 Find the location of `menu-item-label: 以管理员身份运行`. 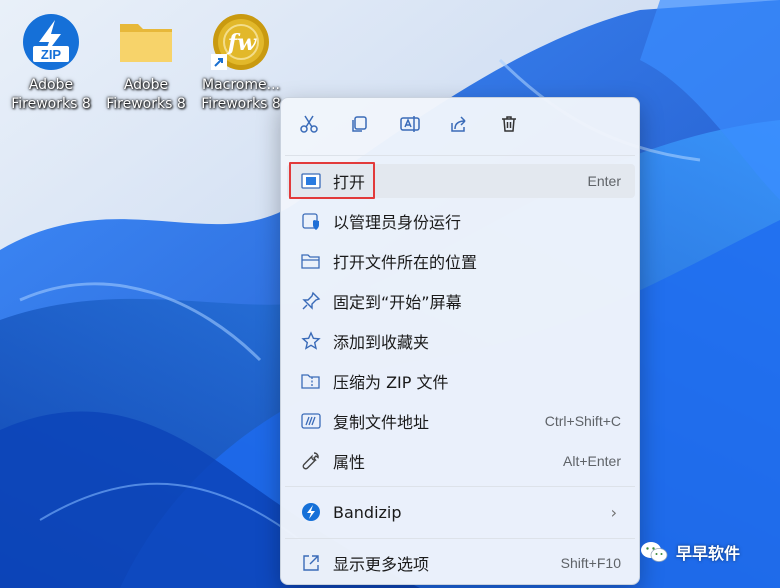

menu-item-label: 以管理员身份运行 is located at coordinates (397, 222).